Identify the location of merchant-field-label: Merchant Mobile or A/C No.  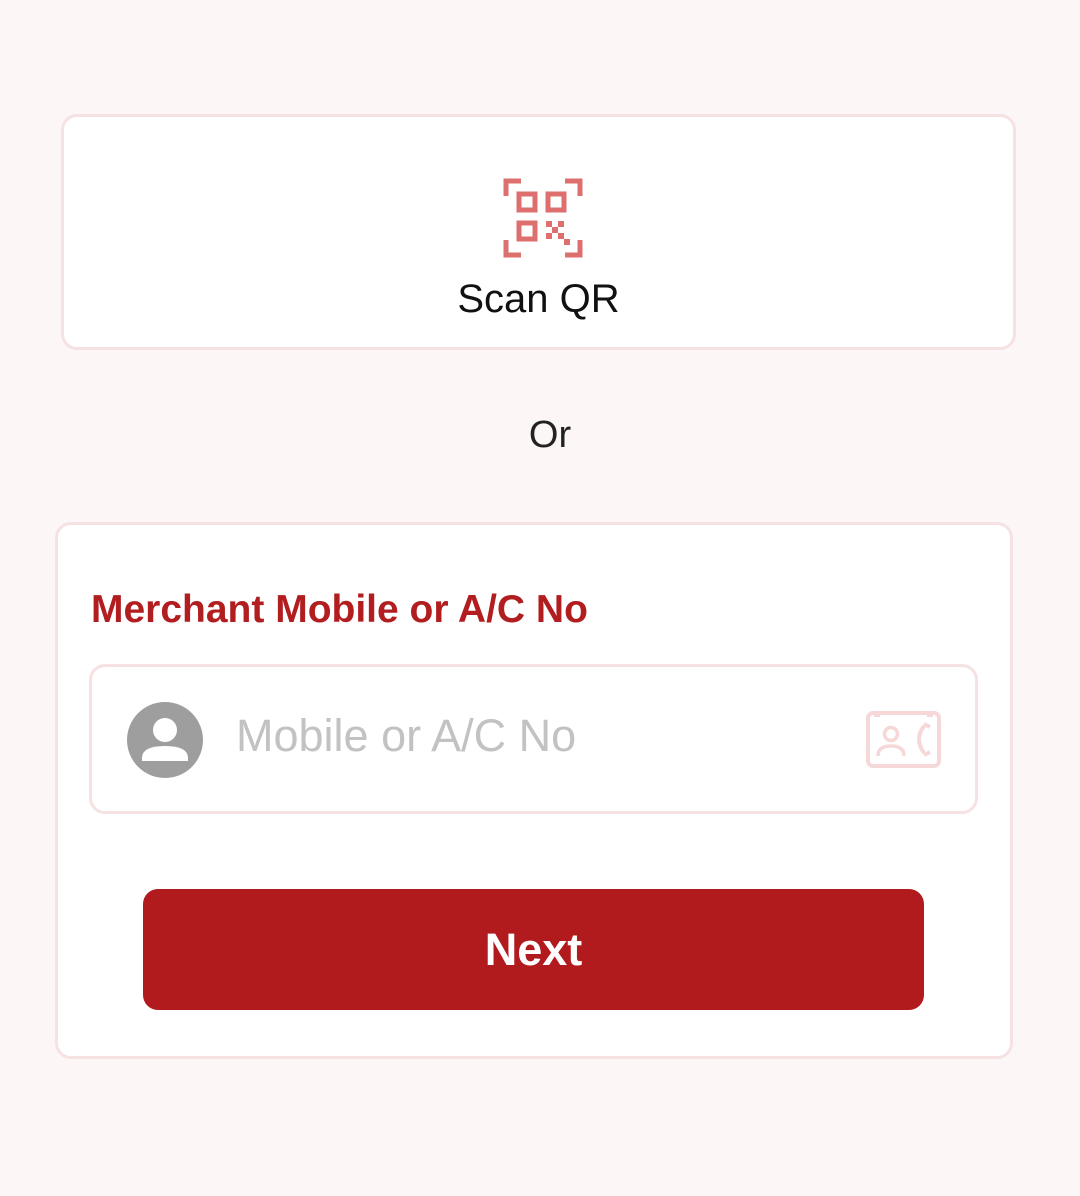
(339, 609).